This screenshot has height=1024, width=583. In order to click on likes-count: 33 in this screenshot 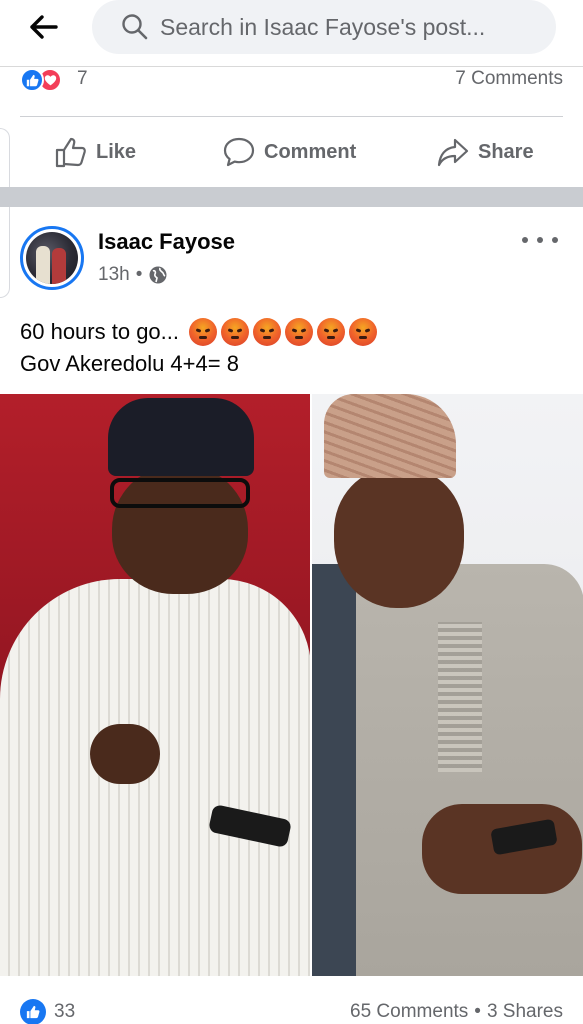, I will do `click(64, 1012)`.